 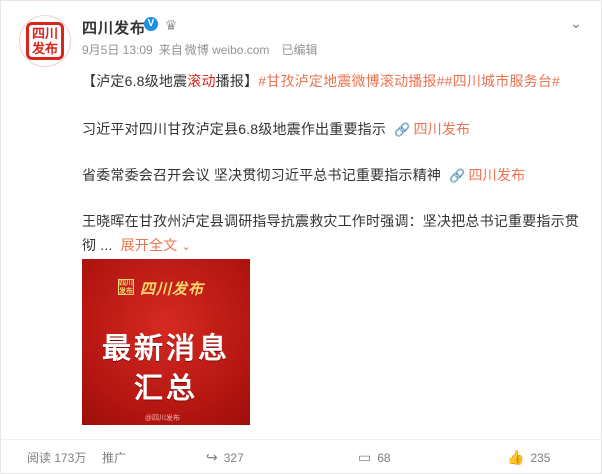 I want to click on promote-button: 推广, so click(x=114, y=457).